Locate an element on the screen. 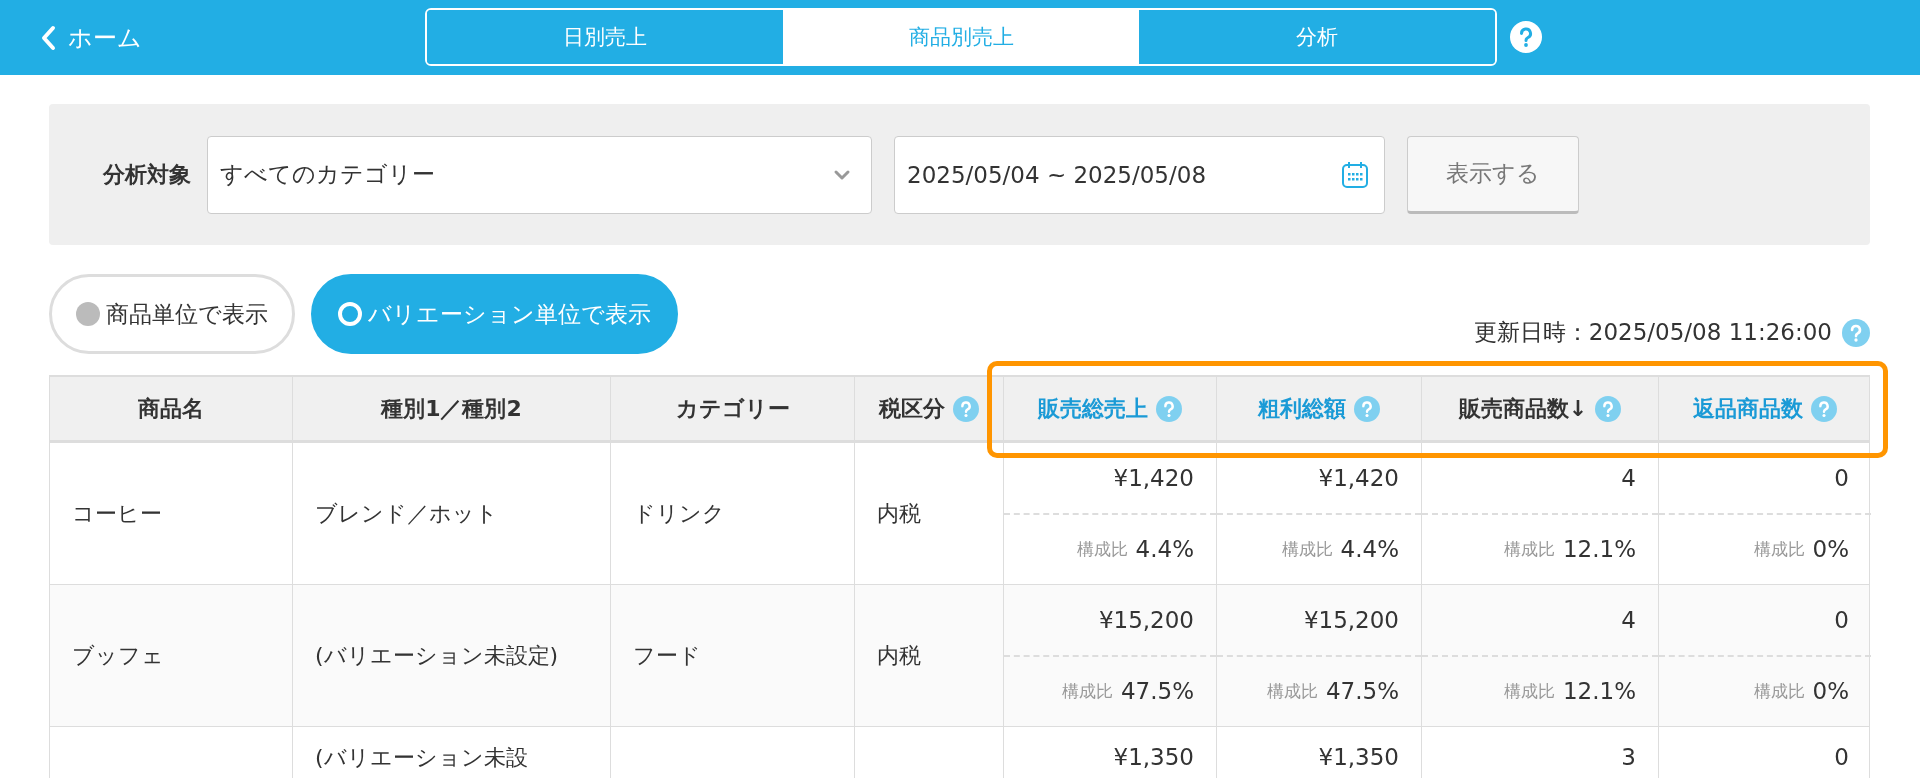 Image resolution: width=1920 pixels, height=778 pixels. calendar-icon is located at coordinates (1355, 174).